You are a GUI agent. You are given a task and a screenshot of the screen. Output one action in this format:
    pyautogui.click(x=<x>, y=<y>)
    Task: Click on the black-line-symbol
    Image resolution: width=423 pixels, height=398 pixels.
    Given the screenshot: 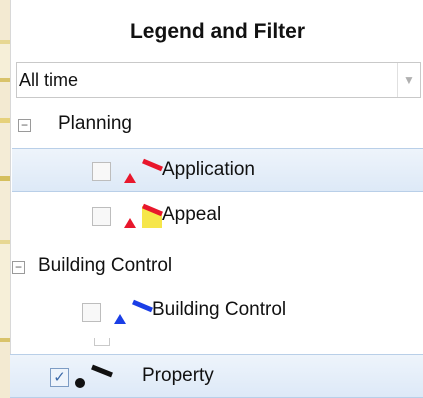 What is the action you would take?
    pyautogui.click(x=102, y=371)
    